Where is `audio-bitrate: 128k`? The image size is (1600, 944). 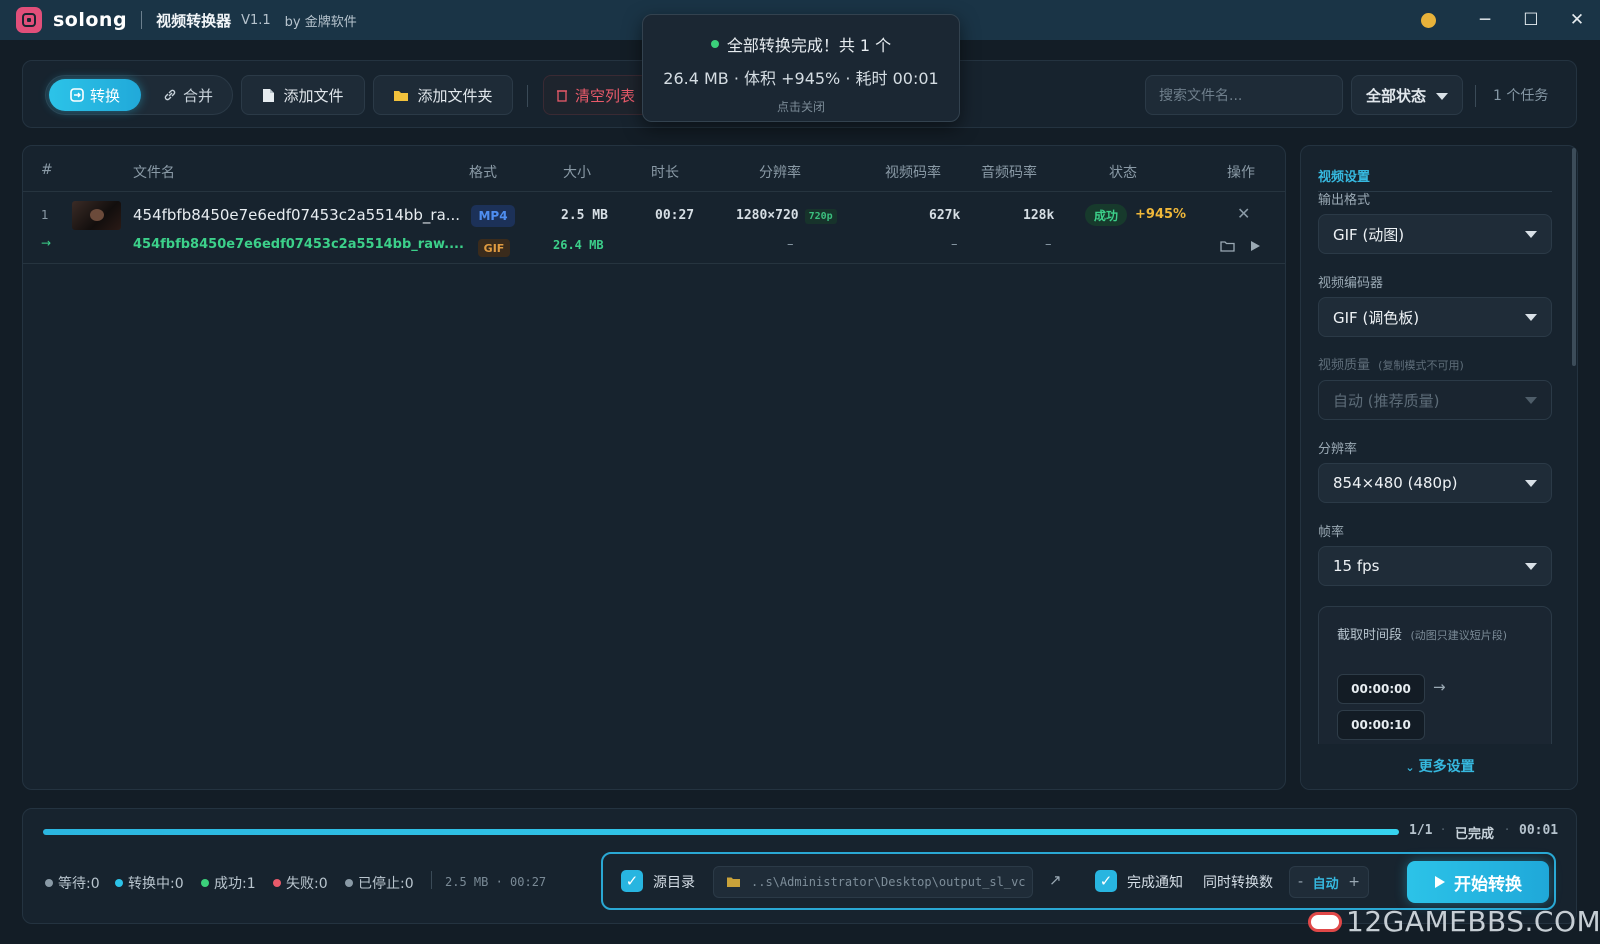 audio-bitrate: 128k is located at coordinates (1039, 215).